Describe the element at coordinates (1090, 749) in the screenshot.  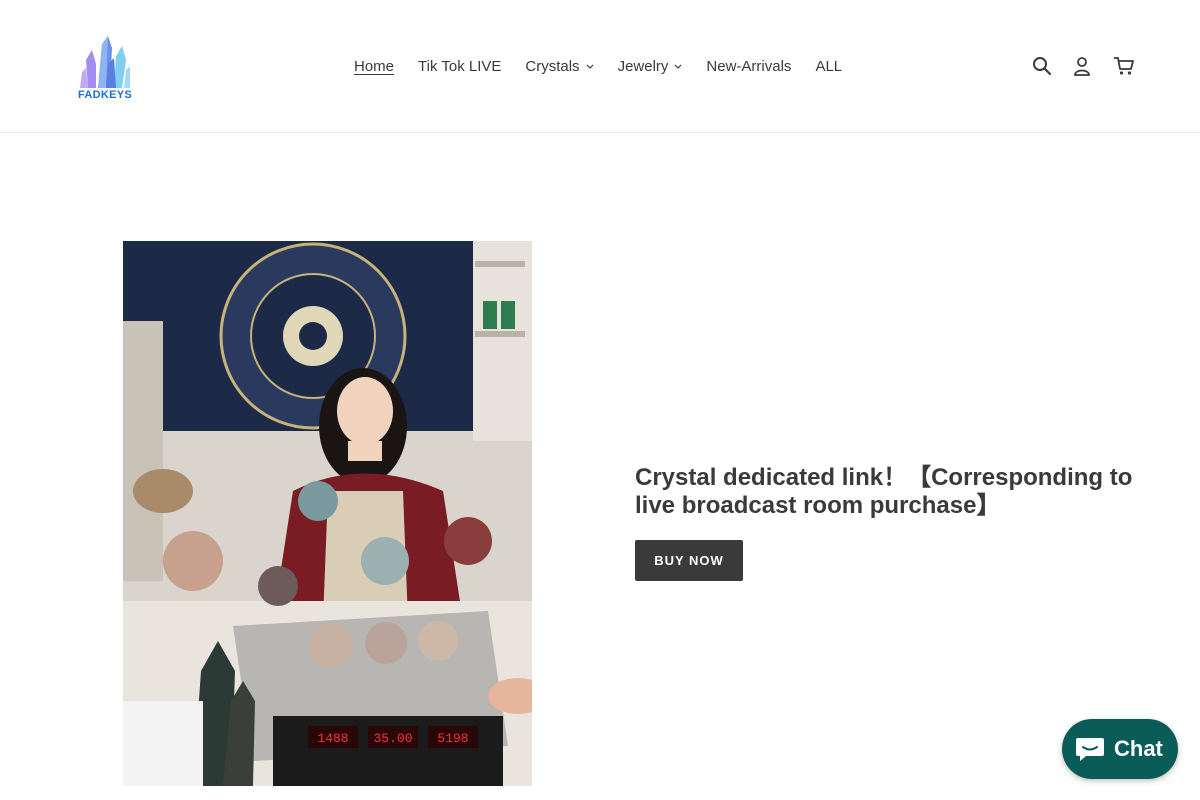
I see `chat-bubble-icon` at that location.